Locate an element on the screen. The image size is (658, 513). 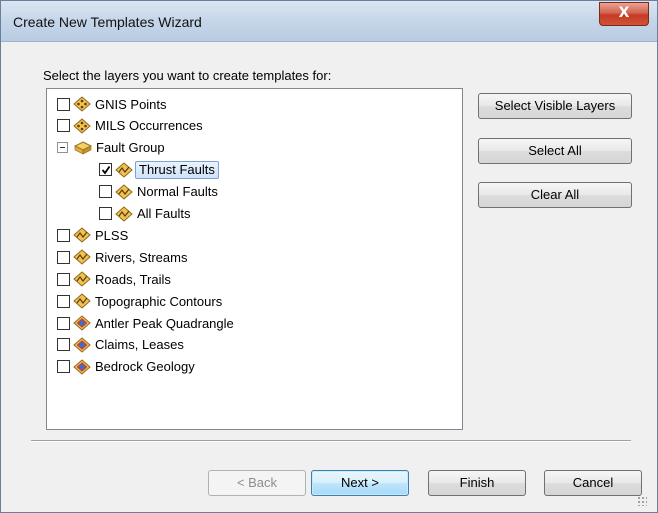
finish-label: Finish is located at coordinates (477, 482).